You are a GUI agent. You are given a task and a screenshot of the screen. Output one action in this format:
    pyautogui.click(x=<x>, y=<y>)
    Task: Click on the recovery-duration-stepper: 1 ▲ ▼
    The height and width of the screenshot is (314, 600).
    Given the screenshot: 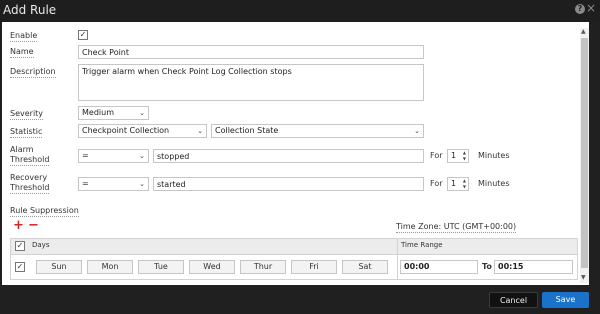 What is the action you would take?
    pyautogui.click(x=458, y=184)
    